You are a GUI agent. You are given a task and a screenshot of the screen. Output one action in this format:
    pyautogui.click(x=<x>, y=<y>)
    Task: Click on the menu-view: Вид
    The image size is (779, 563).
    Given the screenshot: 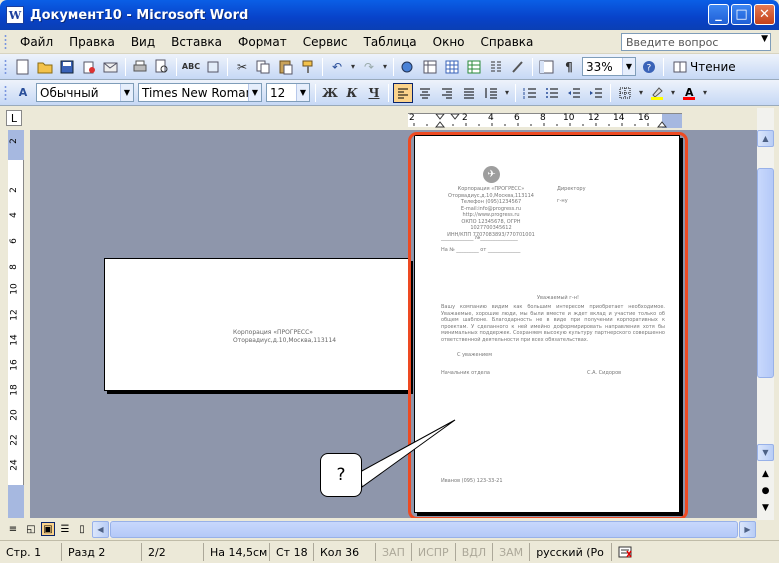 What is the action you would take?
    pyautogui.click(x=143, y=42)
    